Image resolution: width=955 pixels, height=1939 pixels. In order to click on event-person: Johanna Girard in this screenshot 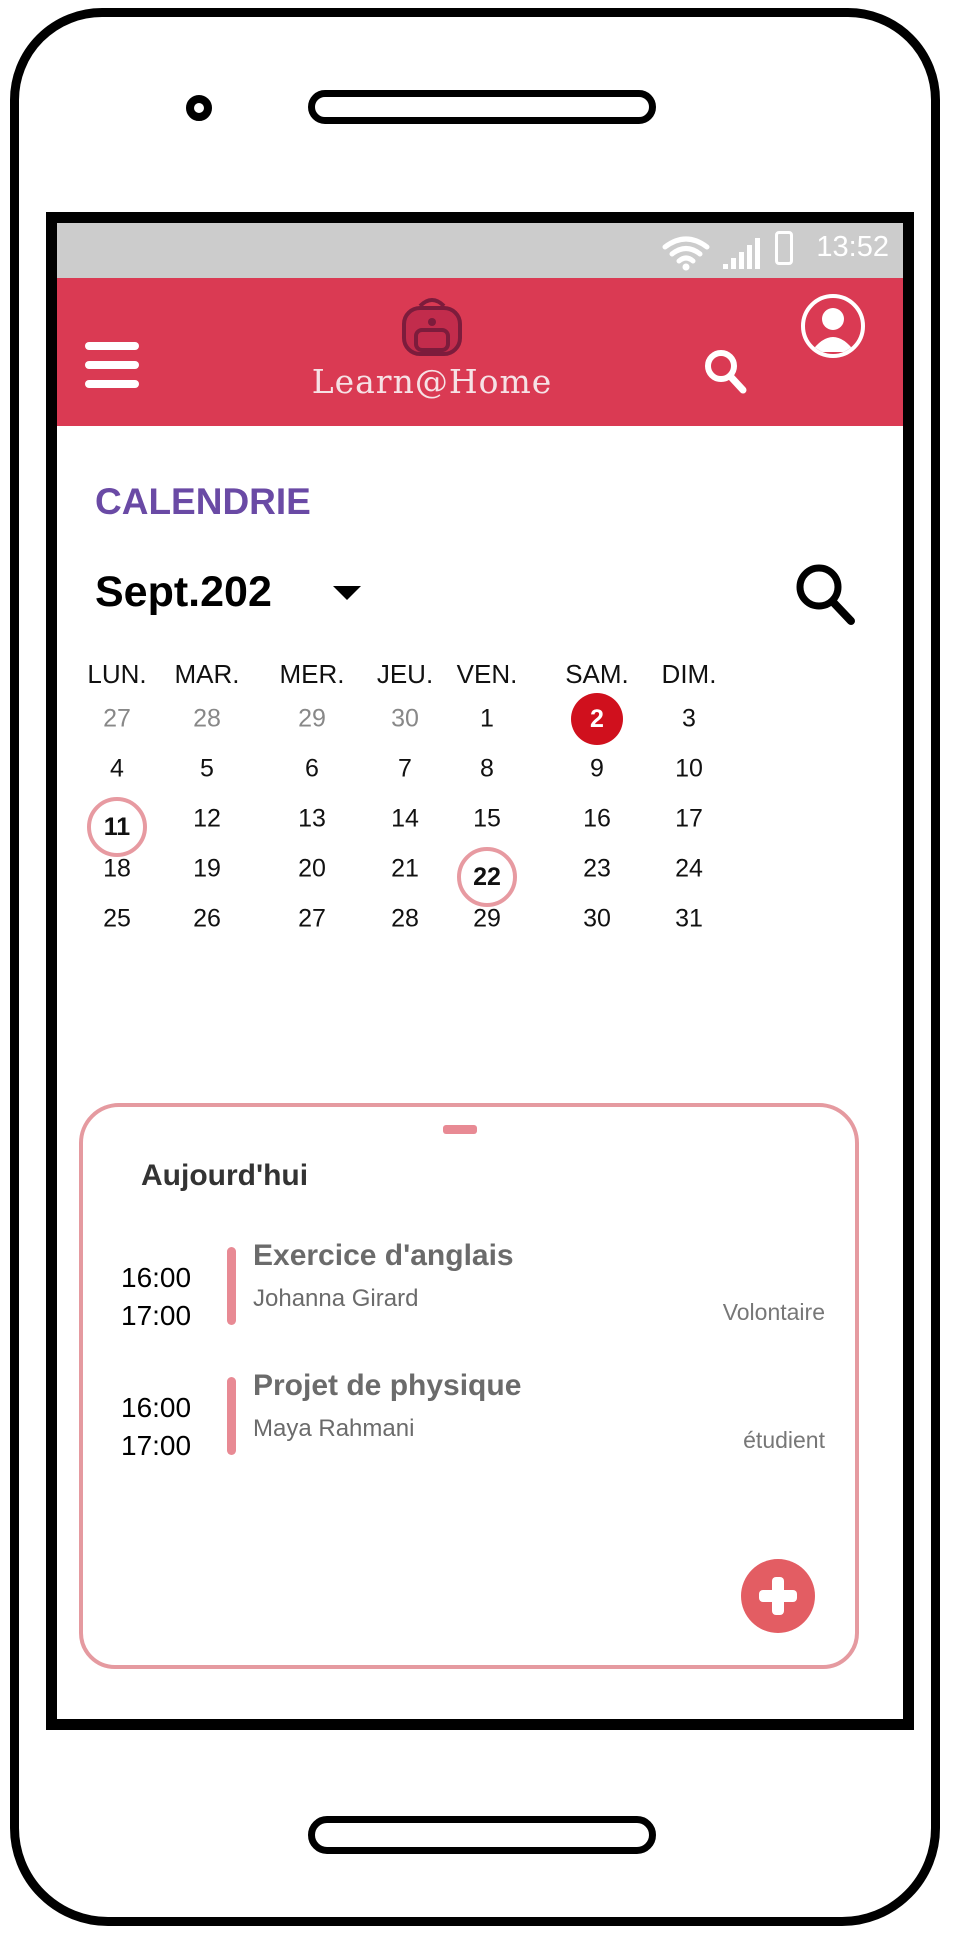, I will do `click(336, 1298)`.